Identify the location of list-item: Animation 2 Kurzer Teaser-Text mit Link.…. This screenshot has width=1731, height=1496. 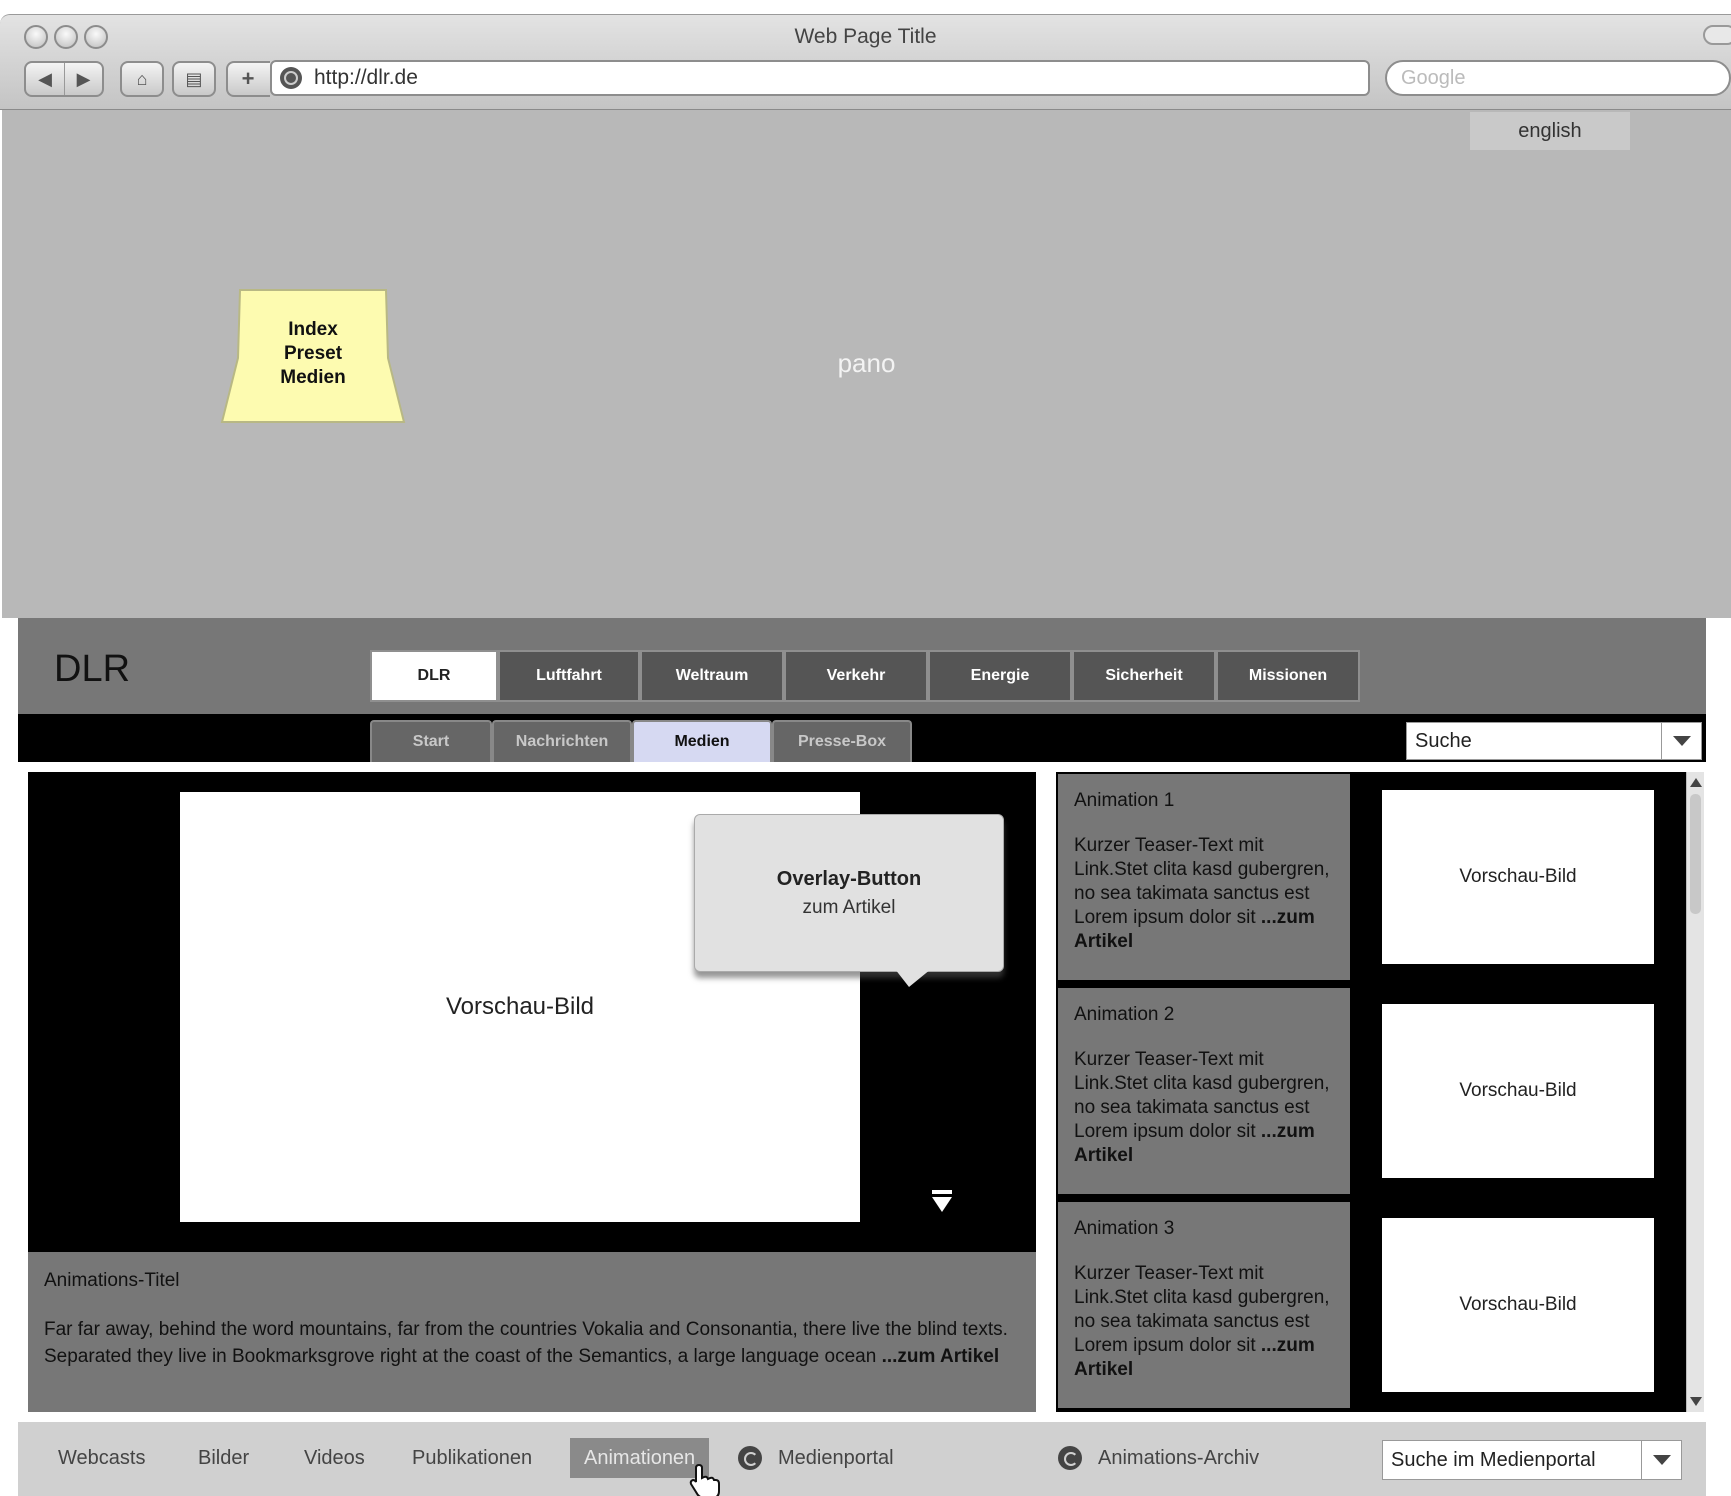
(1371, 1090).